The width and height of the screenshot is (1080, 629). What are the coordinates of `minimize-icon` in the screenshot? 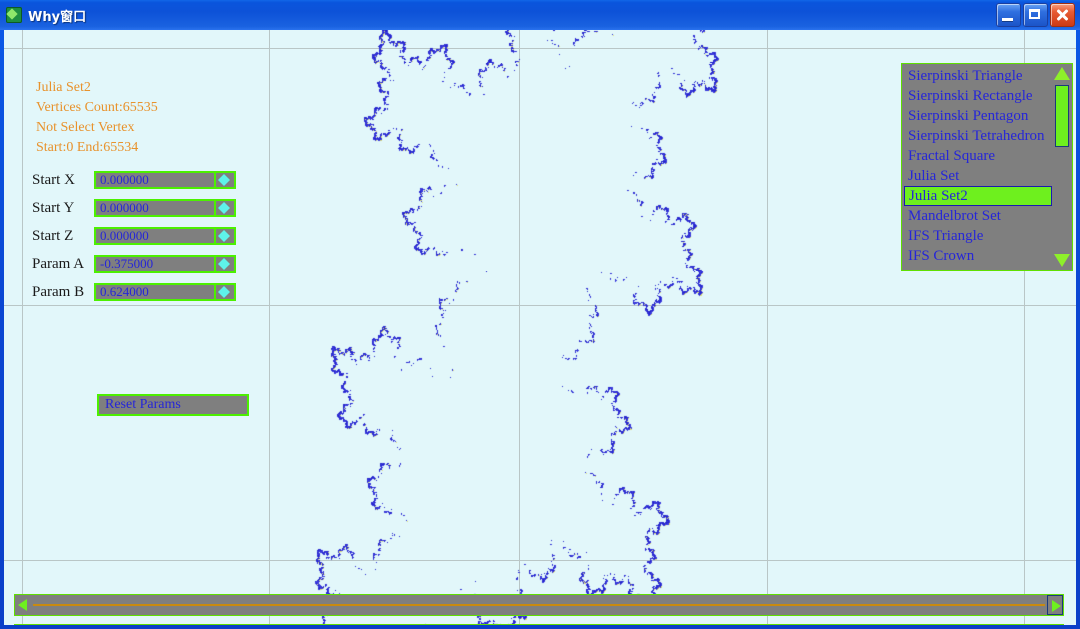 It's located at (1008, 15).